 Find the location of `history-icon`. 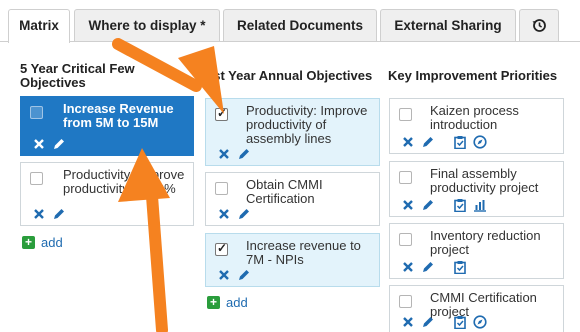

history-icon is located at coordinates (539, 25).